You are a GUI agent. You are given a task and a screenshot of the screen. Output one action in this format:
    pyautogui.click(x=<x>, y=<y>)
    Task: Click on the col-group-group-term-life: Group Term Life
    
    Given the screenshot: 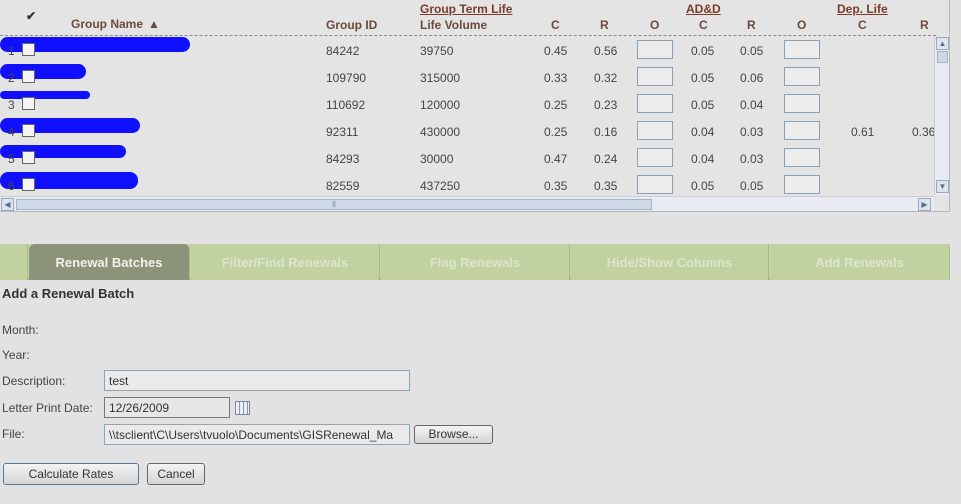 What is the action you would take?
    pyautogui.click(x=466, y=9)
    